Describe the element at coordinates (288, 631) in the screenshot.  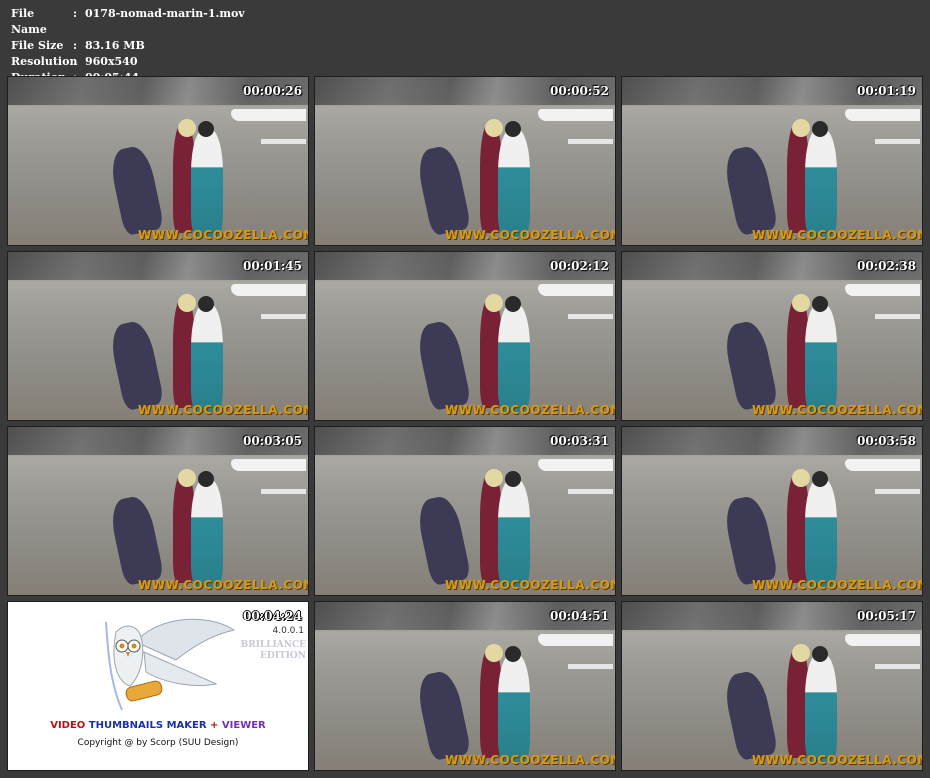
I see `app-version: 4.0.0.1` at that location.